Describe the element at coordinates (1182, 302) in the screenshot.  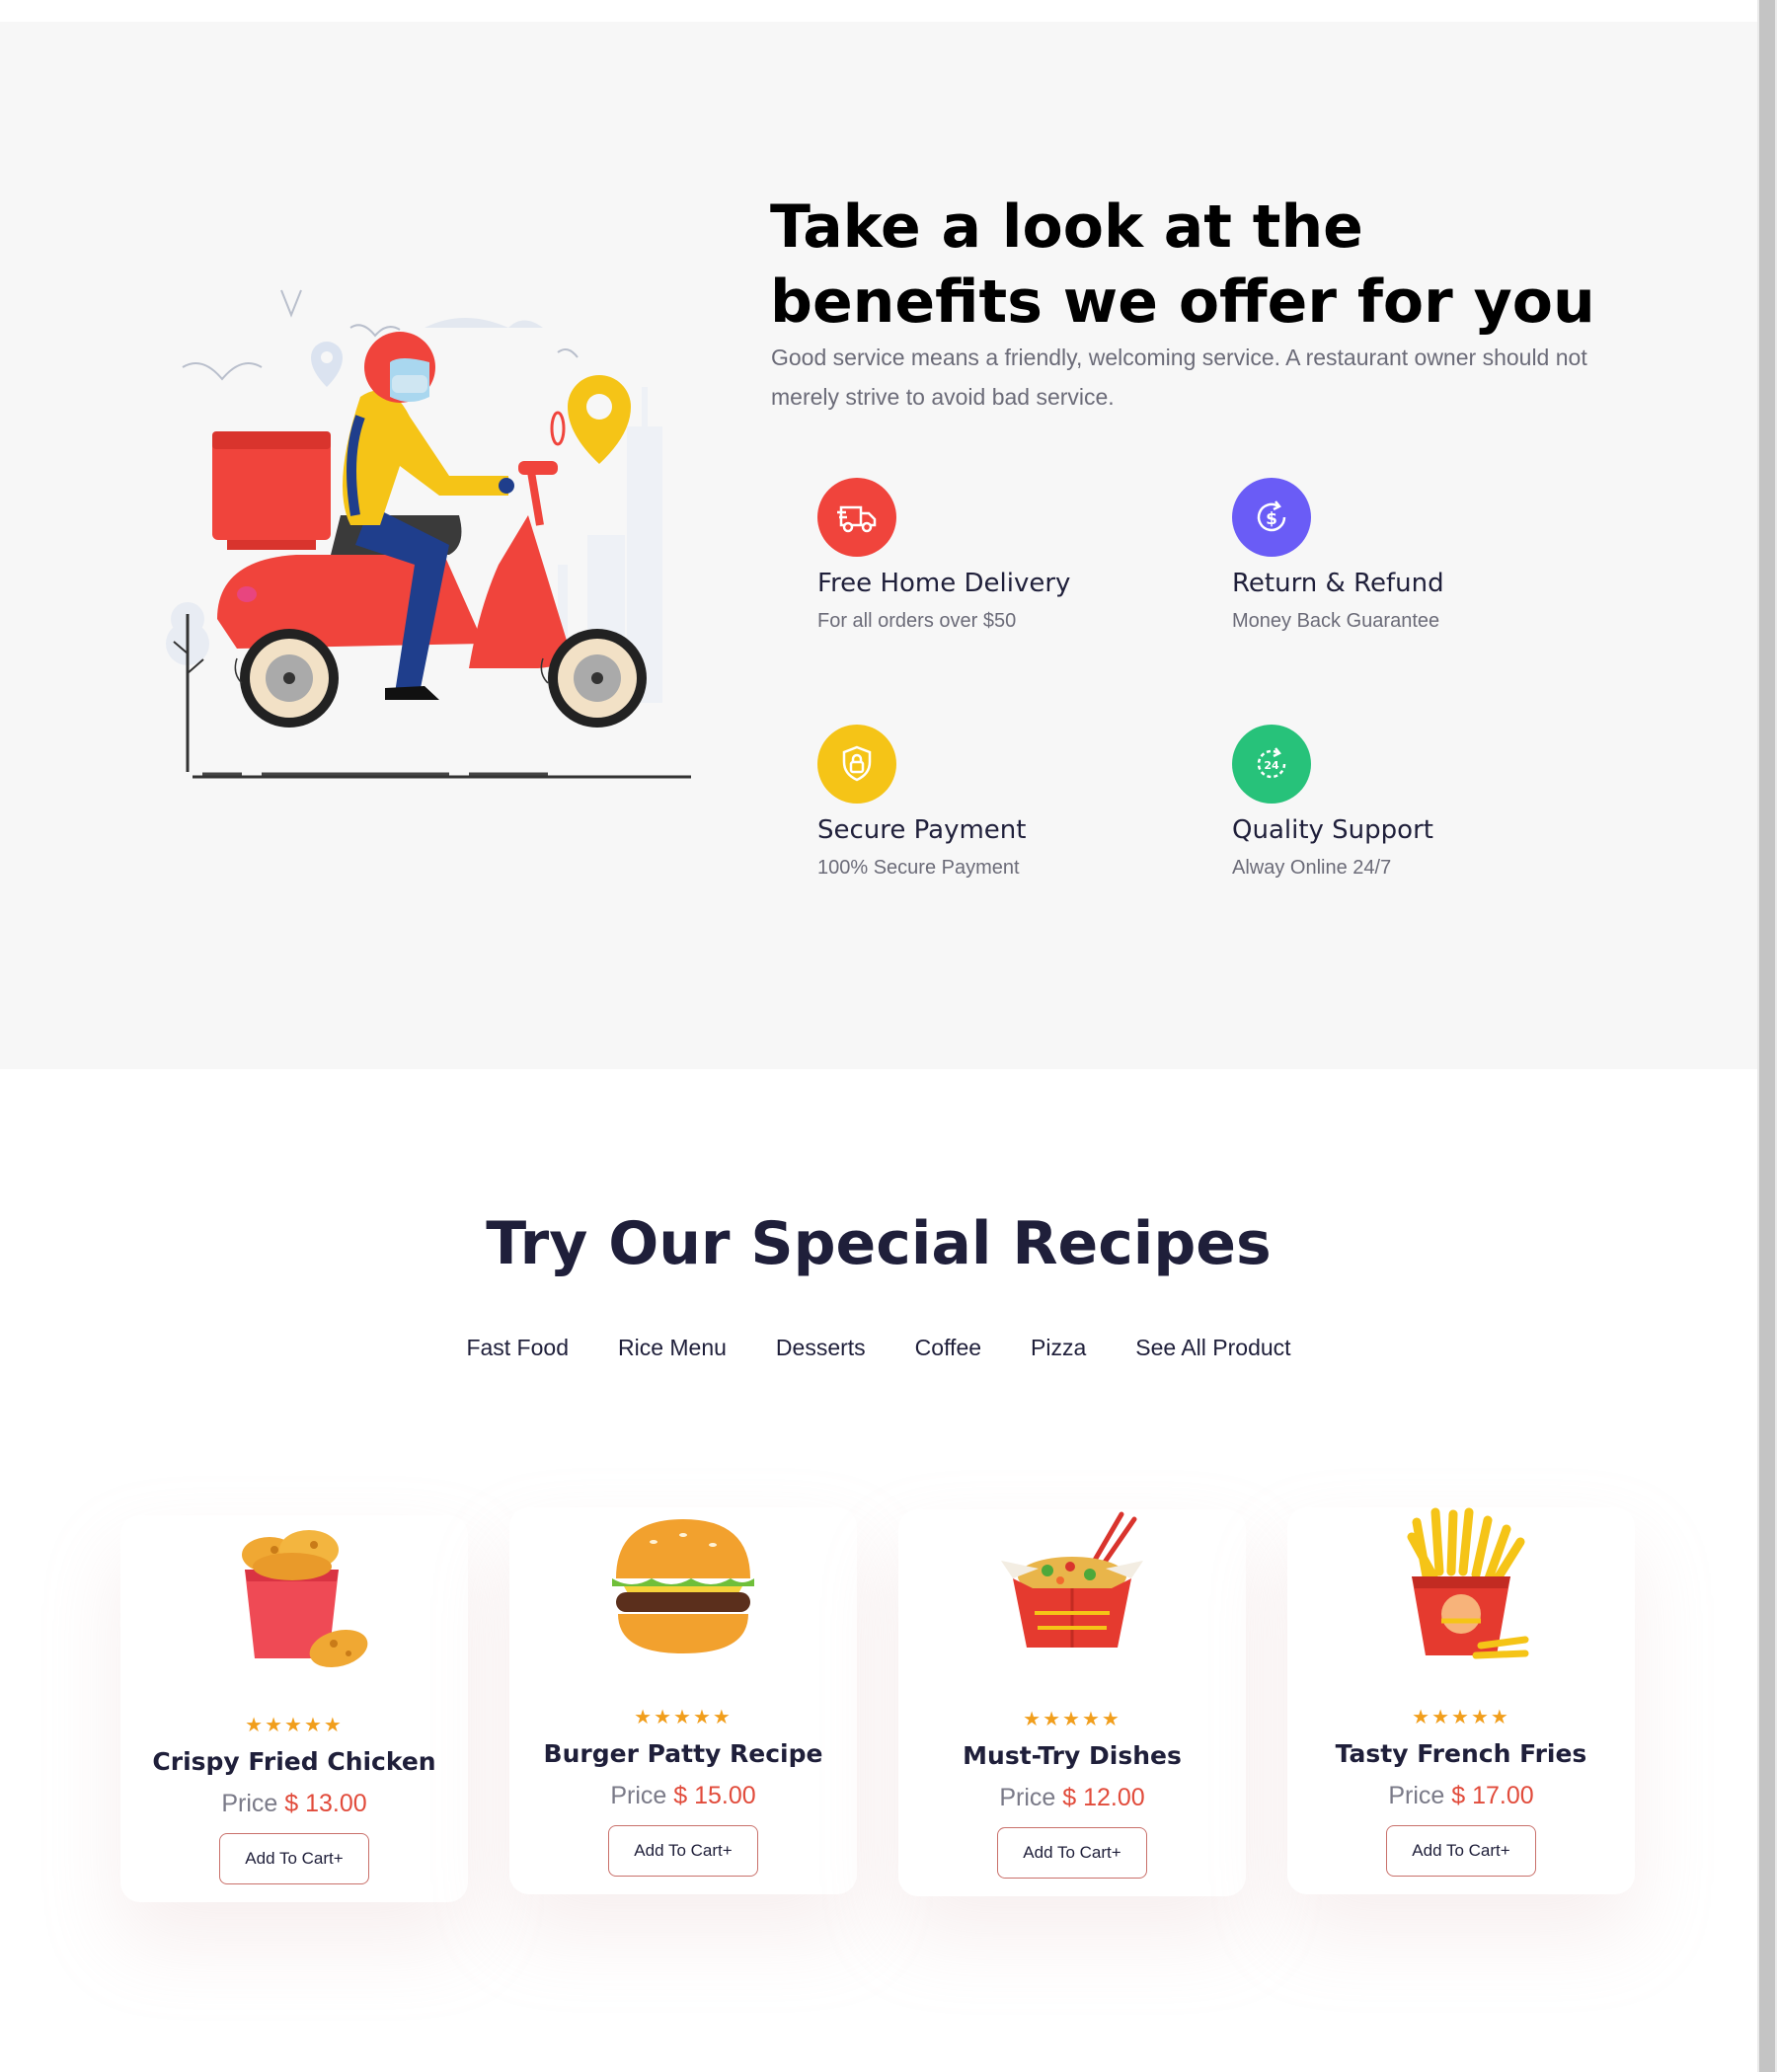
I see `benefits-title-line-2: benefits we offer for you` at that location.